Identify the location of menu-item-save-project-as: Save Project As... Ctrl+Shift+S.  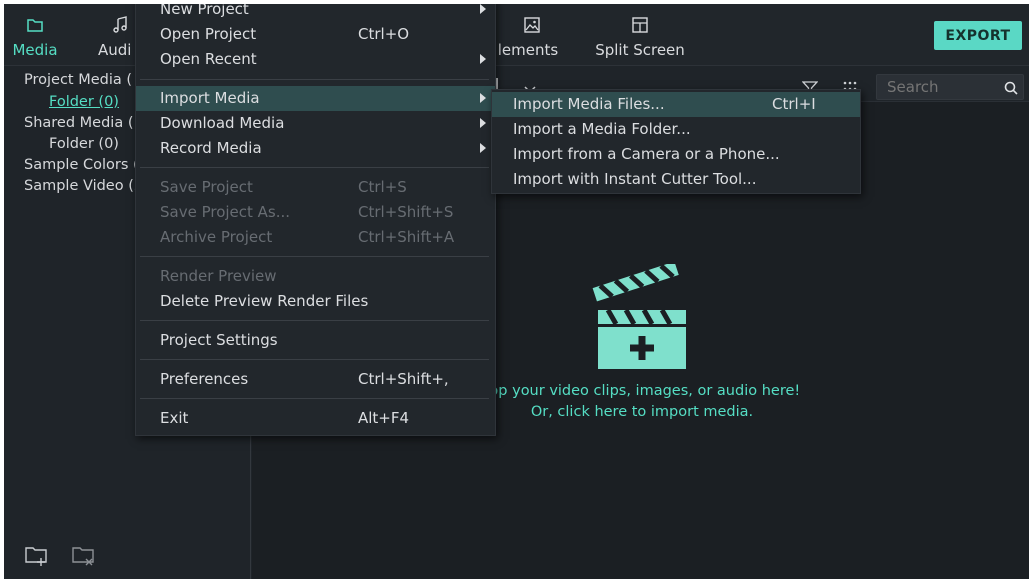
(307, 212).